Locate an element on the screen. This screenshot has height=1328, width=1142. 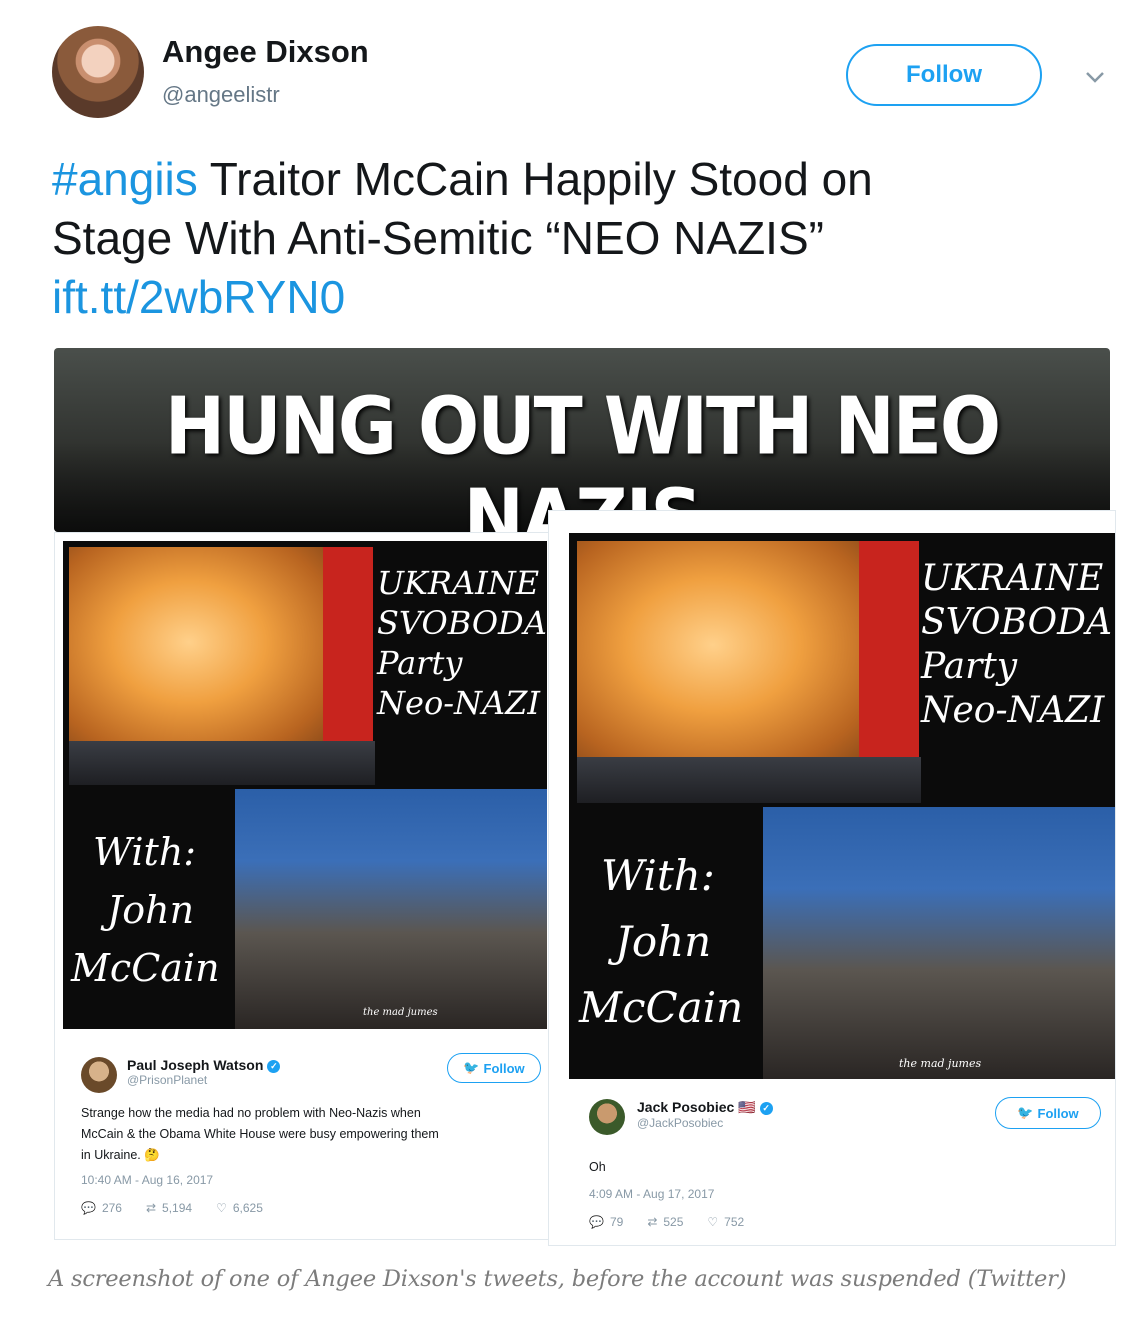
like-stat: ♡ 6,625 is located at coordinates (239, 1208).